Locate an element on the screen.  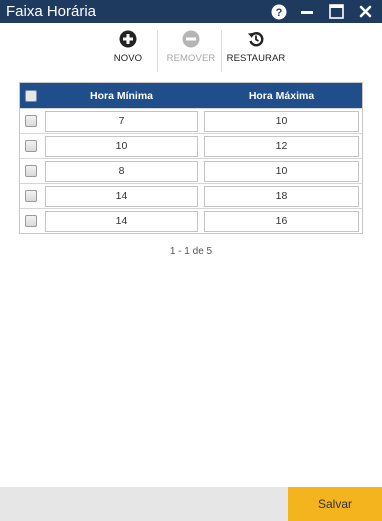
close-button is located at coordinates (365, 11).